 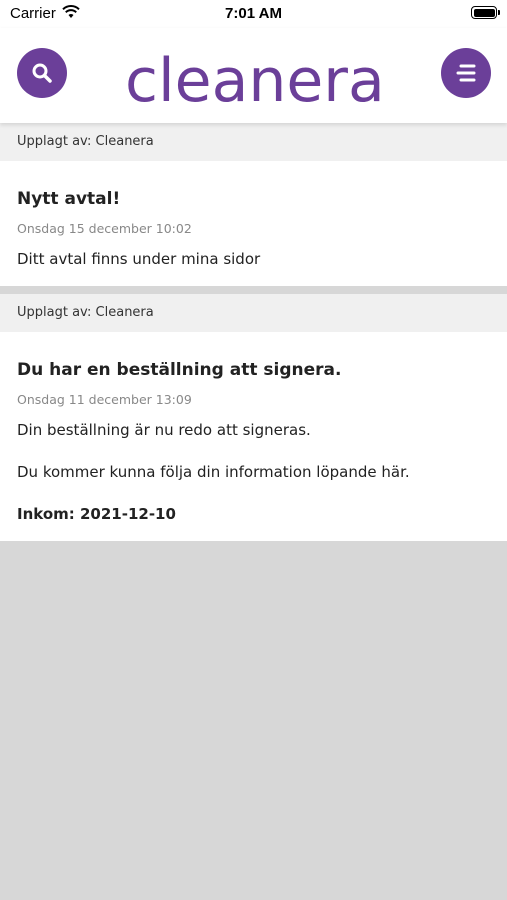 I want to click on menu-button, so click(x=466, y=73).